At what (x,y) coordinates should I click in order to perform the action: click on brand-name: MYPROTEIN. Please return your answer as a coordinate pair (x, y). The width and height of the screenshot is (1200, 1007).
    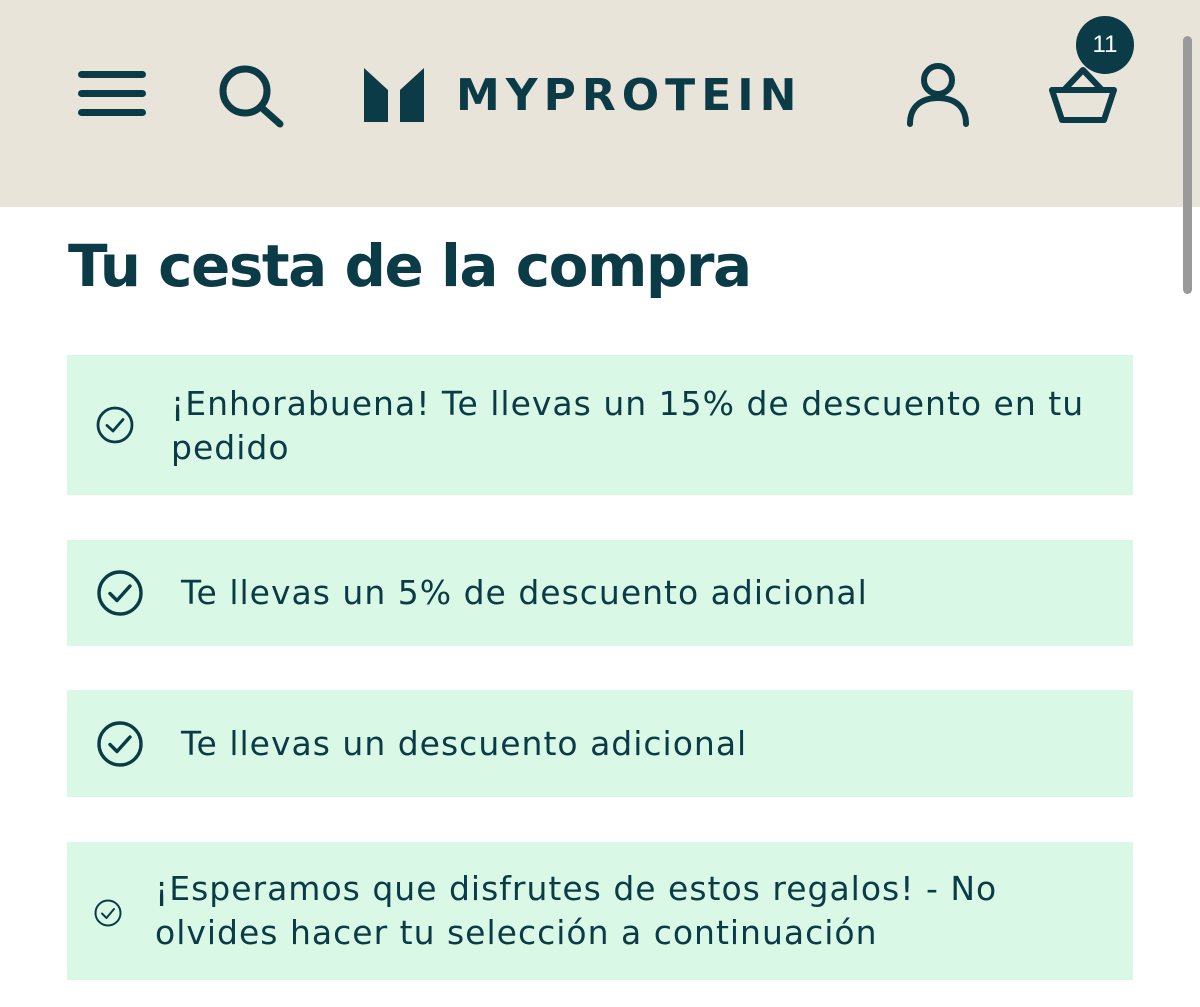
    Looking at the image, I should click on (629, 95).